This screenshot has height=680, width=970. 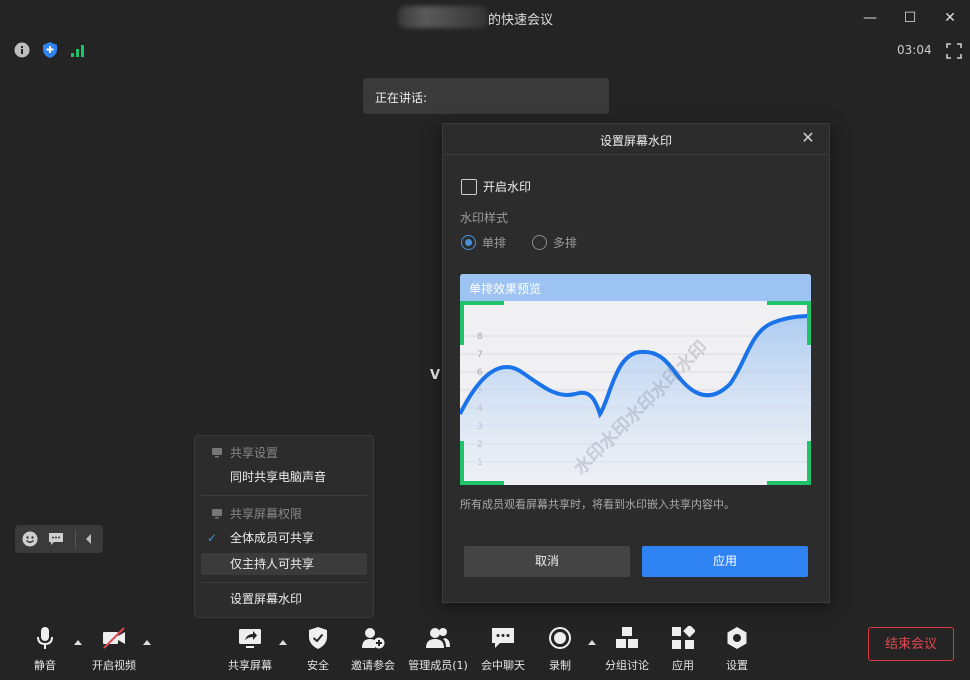 I want to click on share-screen-icon, so click(x=250, y=638).